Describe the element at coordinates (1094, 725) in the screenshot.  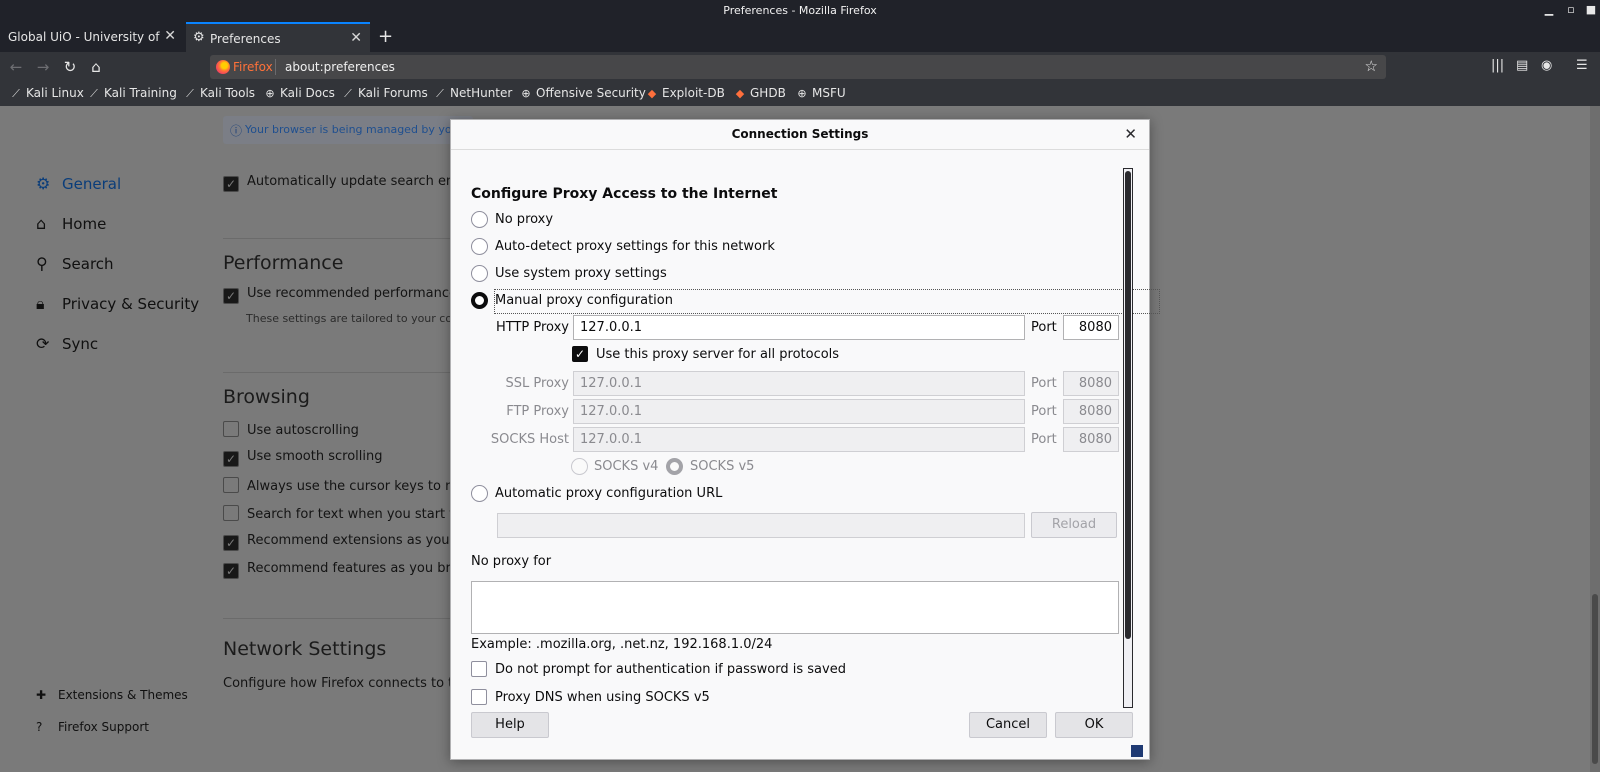
I see `ok-button: OK` at that location.